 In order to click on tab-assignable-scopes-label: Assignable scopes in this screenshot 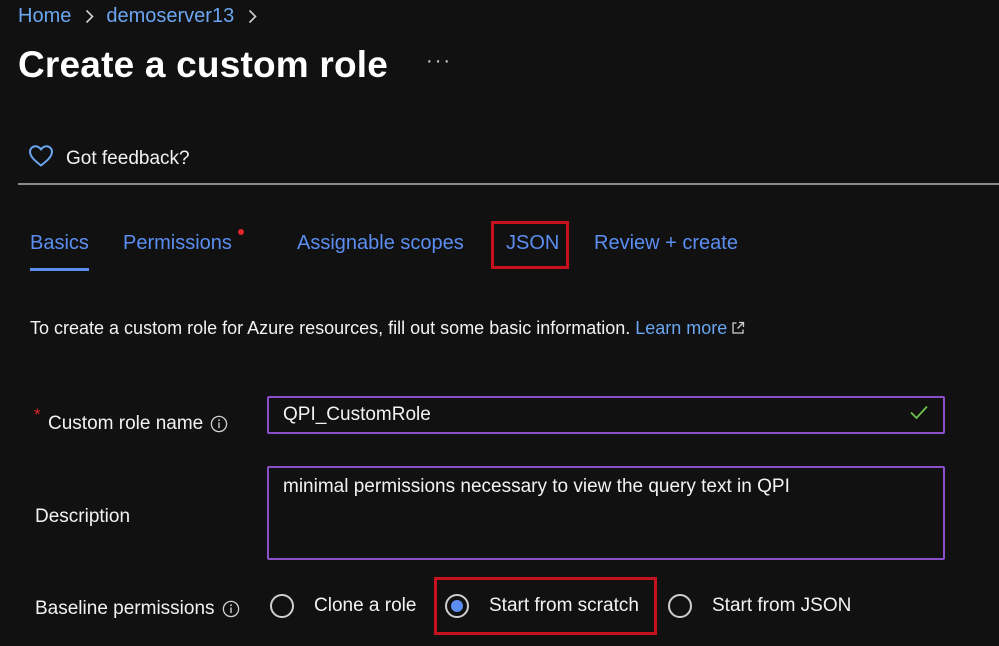, I will do `click(380, 243)`.